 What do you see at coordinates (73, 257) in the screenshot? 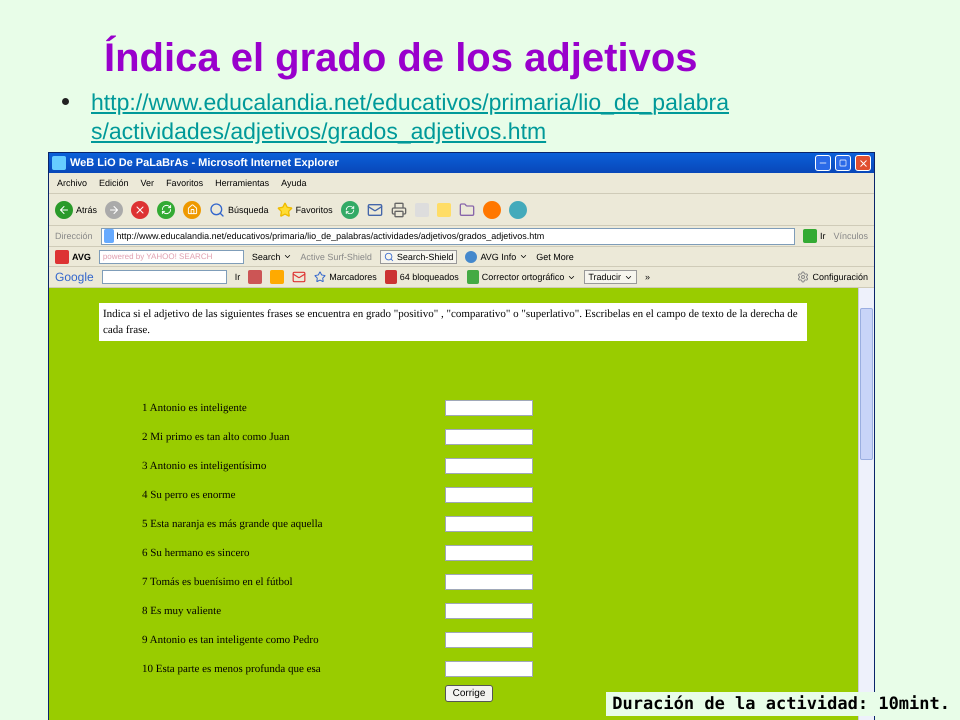
I see `avg-button: AVG` at bounding box center [73, 257].